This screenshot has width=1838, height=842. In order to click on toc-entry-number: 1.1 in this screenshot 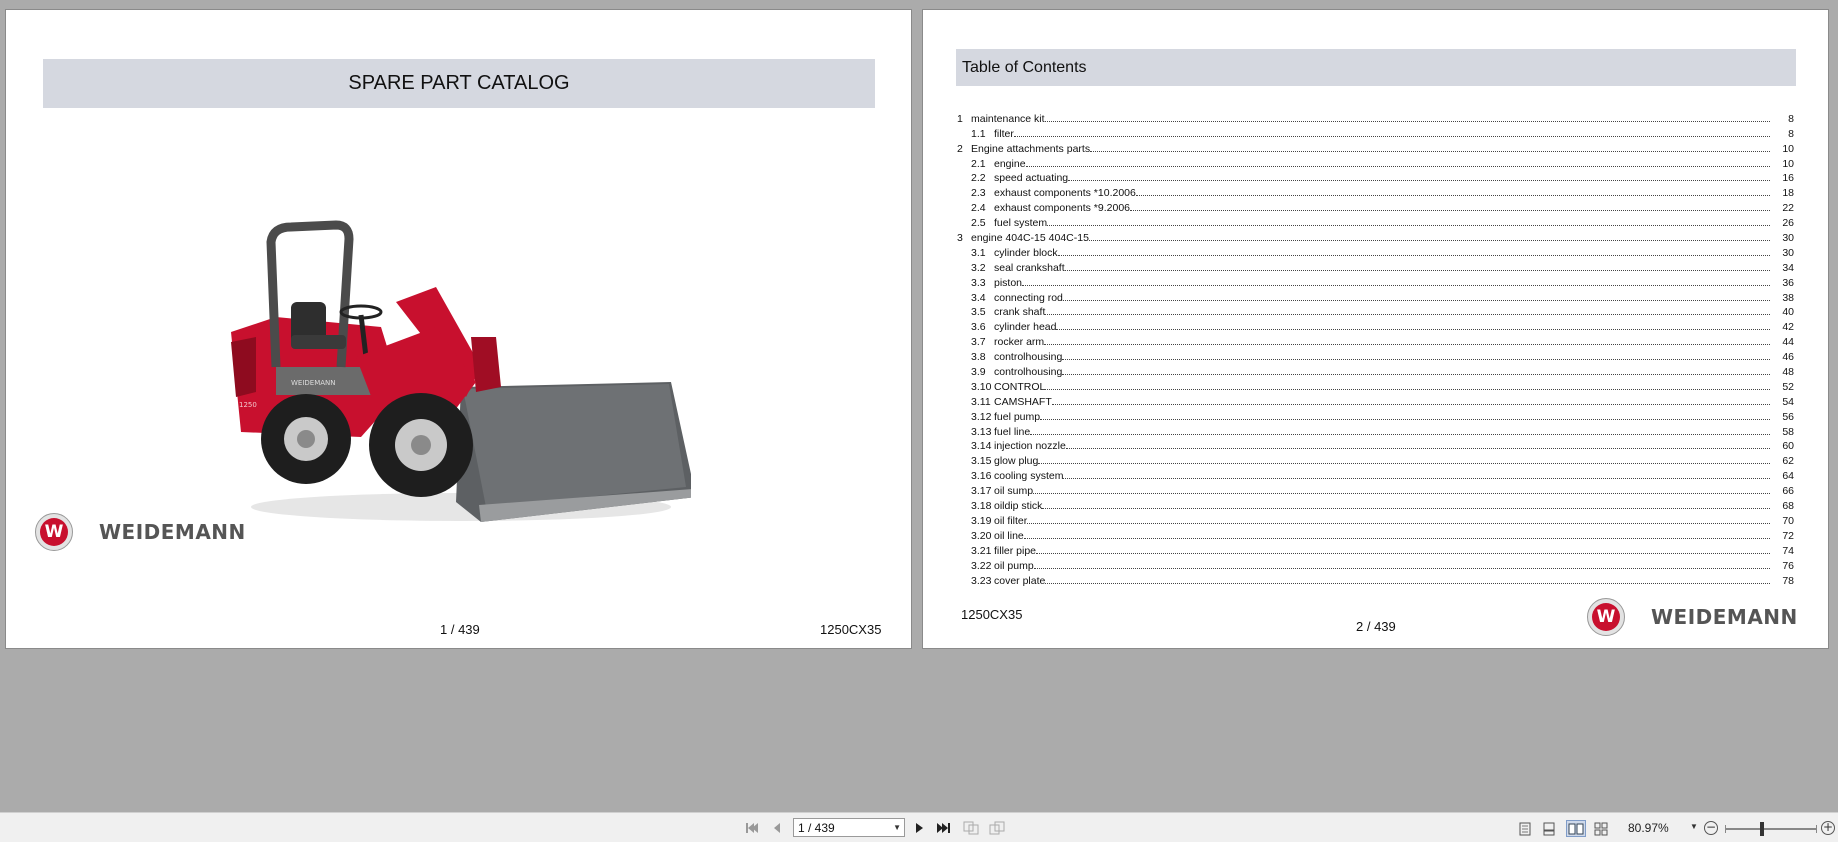, I will do `click(978, 133)`.